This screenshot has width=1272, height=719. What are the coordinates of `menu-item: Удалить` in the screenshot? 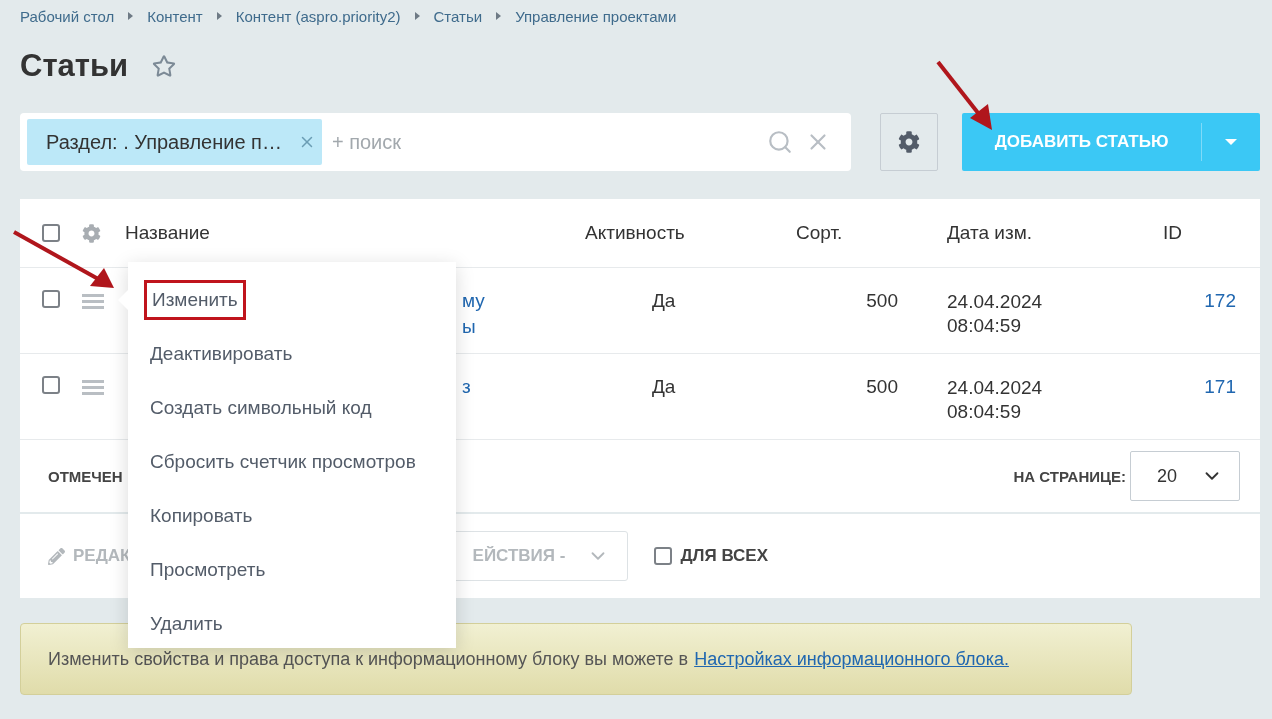 It's located at (186, 624).